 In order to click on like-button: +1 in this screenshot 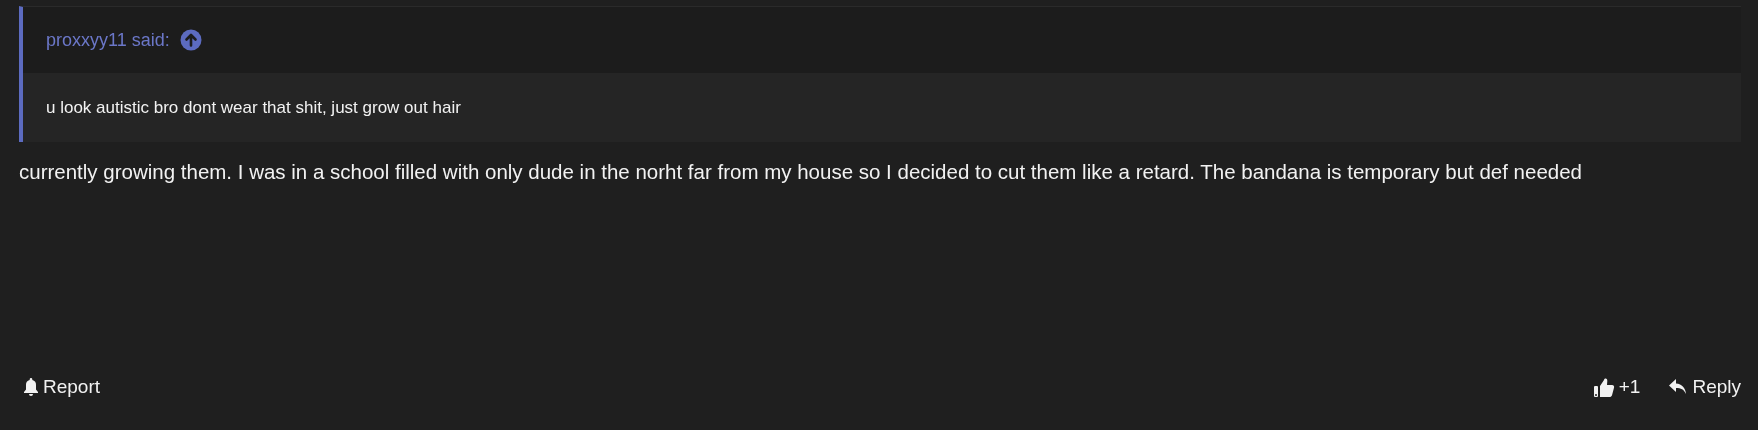, I will do `click(1616, 387)`.